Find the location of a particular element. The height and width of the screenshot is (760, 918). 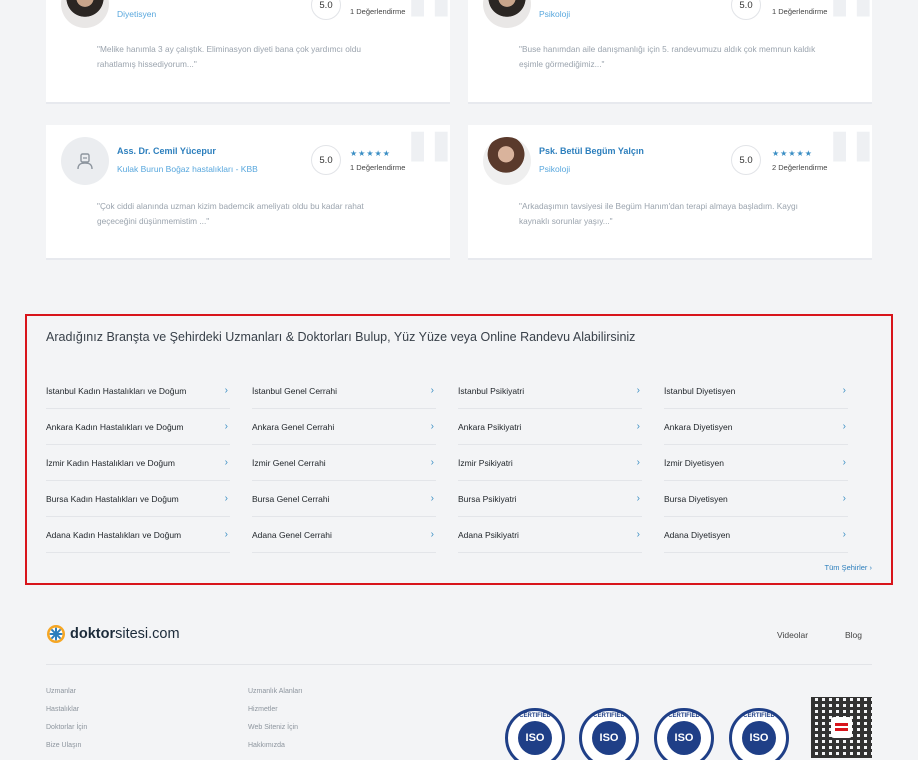

branch-link: İzmir Psikiyatri › is located at coordinates (550, 463).